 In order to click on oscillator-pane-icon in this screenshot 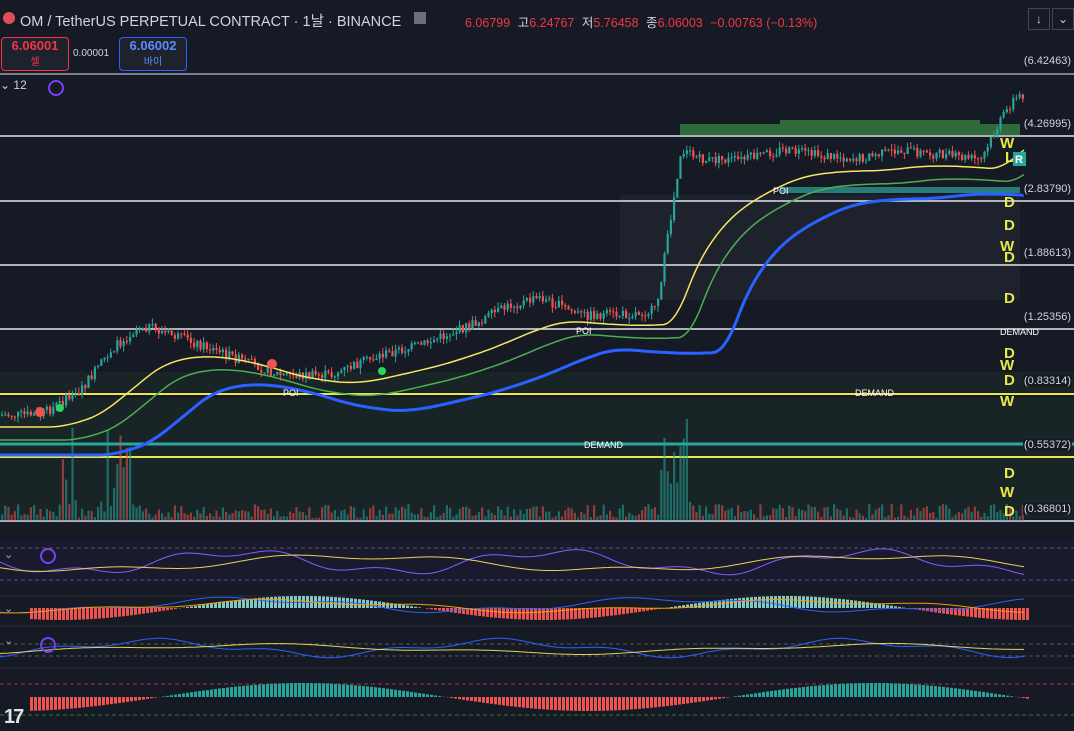, I will do `click(48, 645)`.